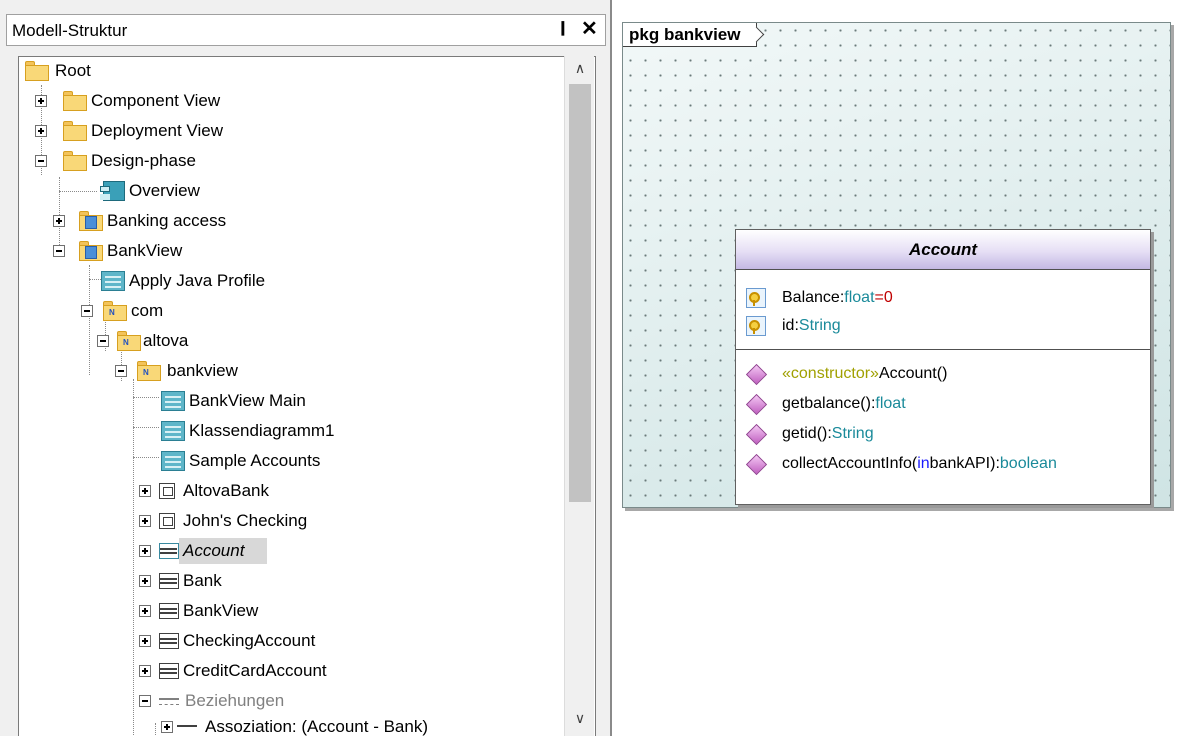  I want to click on scroll-thumb, so click(580, 293).